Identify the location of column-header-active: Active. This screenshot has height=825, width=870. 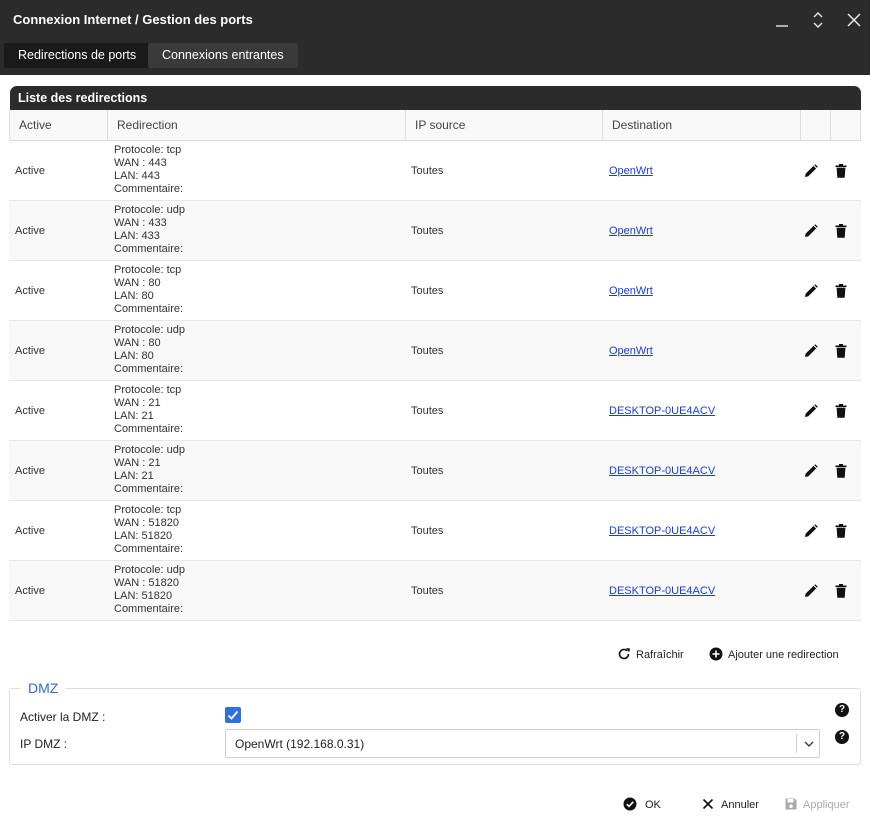
(59, 125).